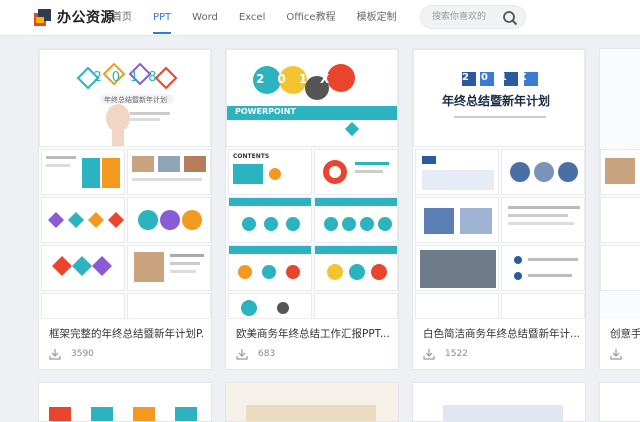 This screenshot has height=422, width=640. What do you see at coordinates (205, 18) in the screenshot?
I see `nav-word: Word` at bounding box center [205, 18].